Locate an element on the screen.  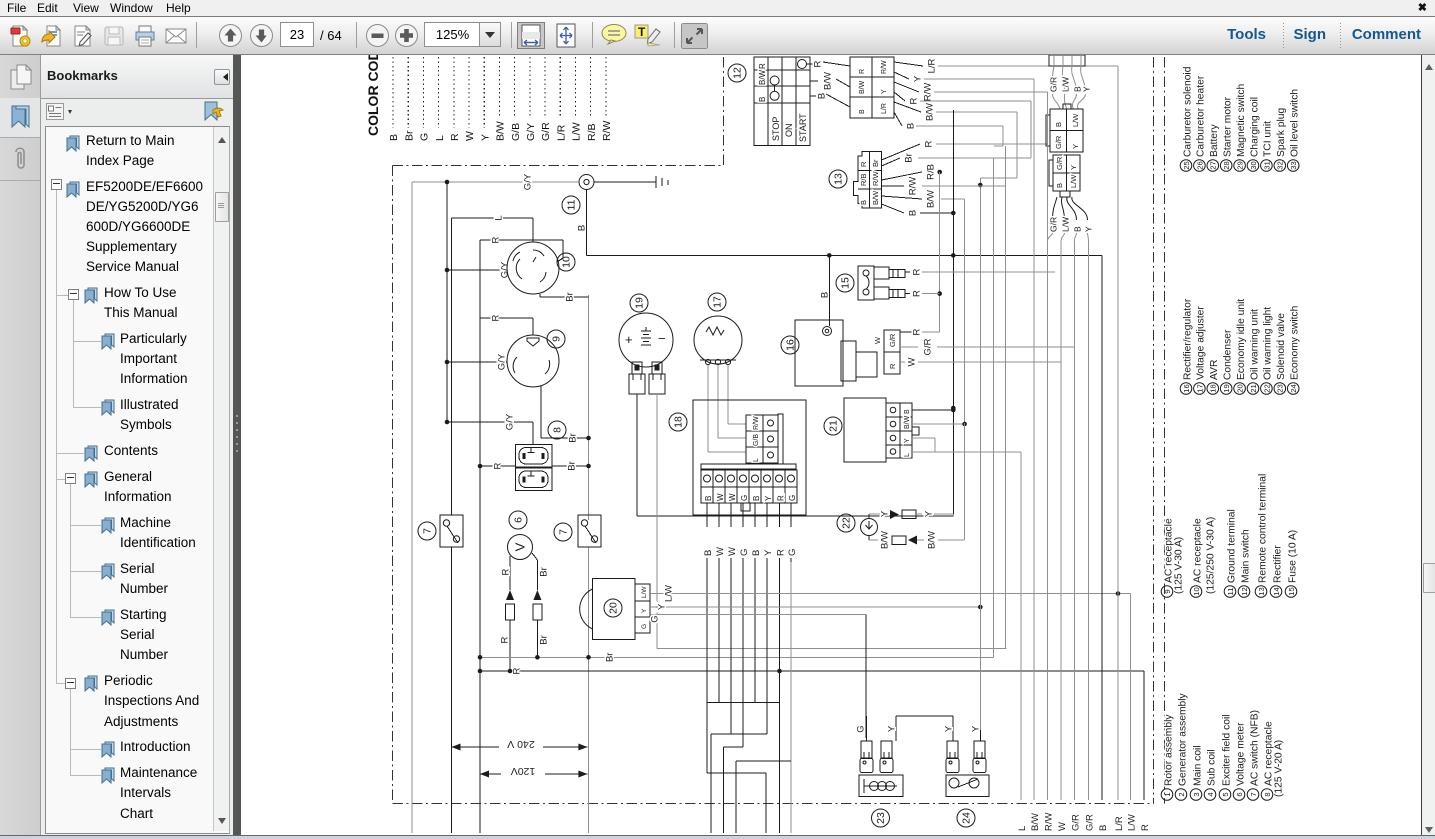
svg-text: 240 V is located at coordinates (520, 744).